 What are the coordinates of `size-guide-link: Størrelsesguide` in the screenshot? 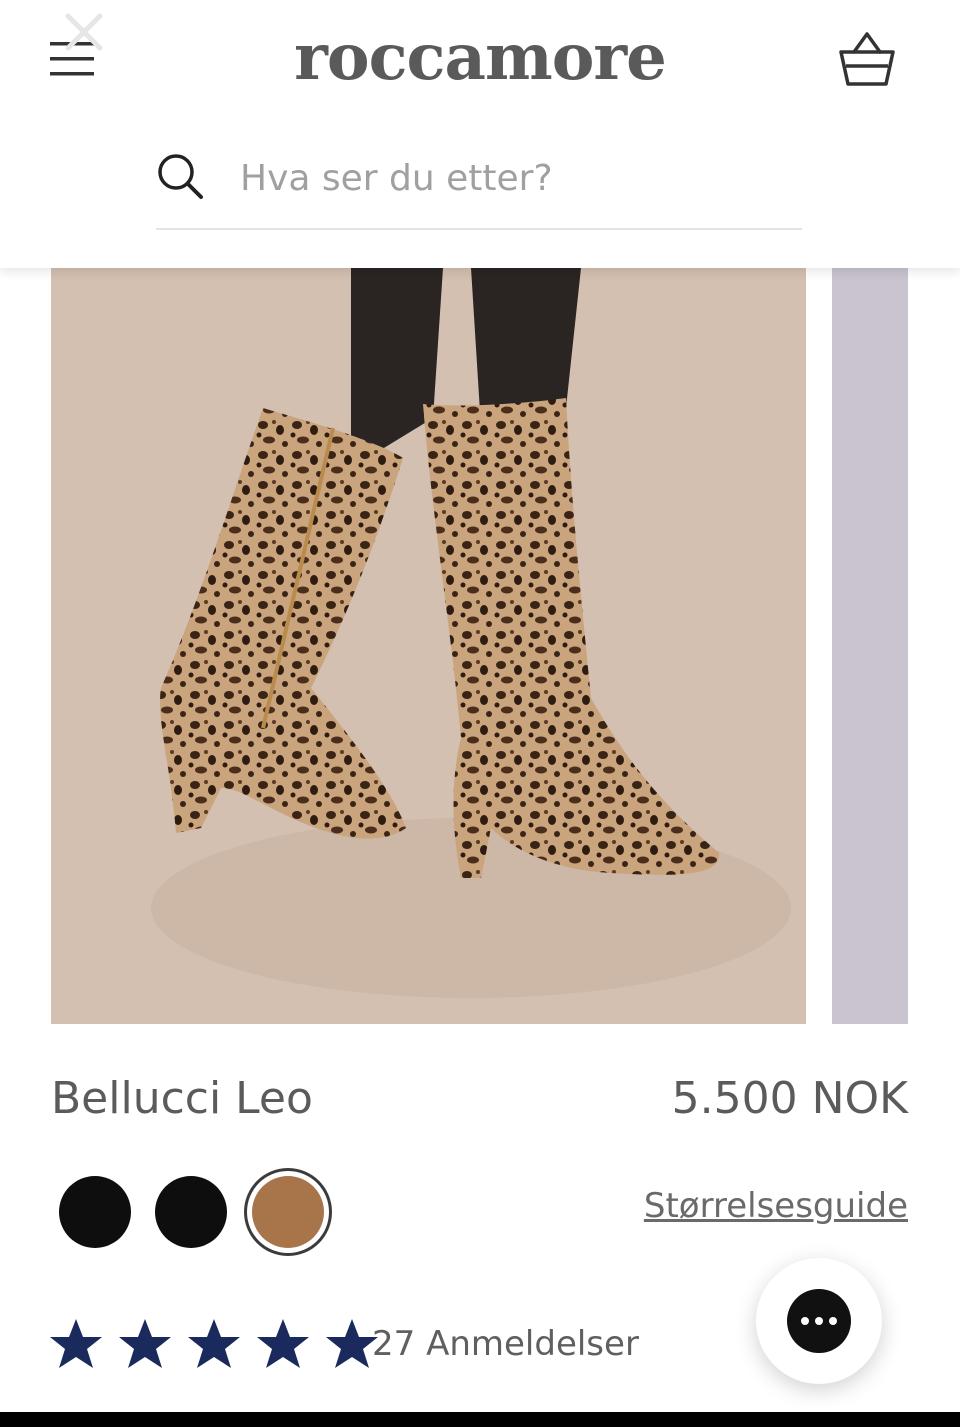 It's located at (776, 1206).